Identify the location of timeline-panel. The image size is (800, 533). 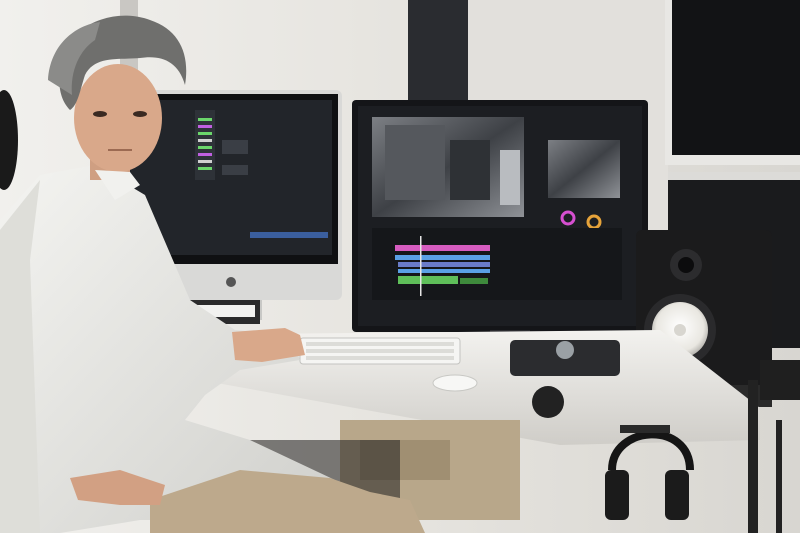
(497, 264).